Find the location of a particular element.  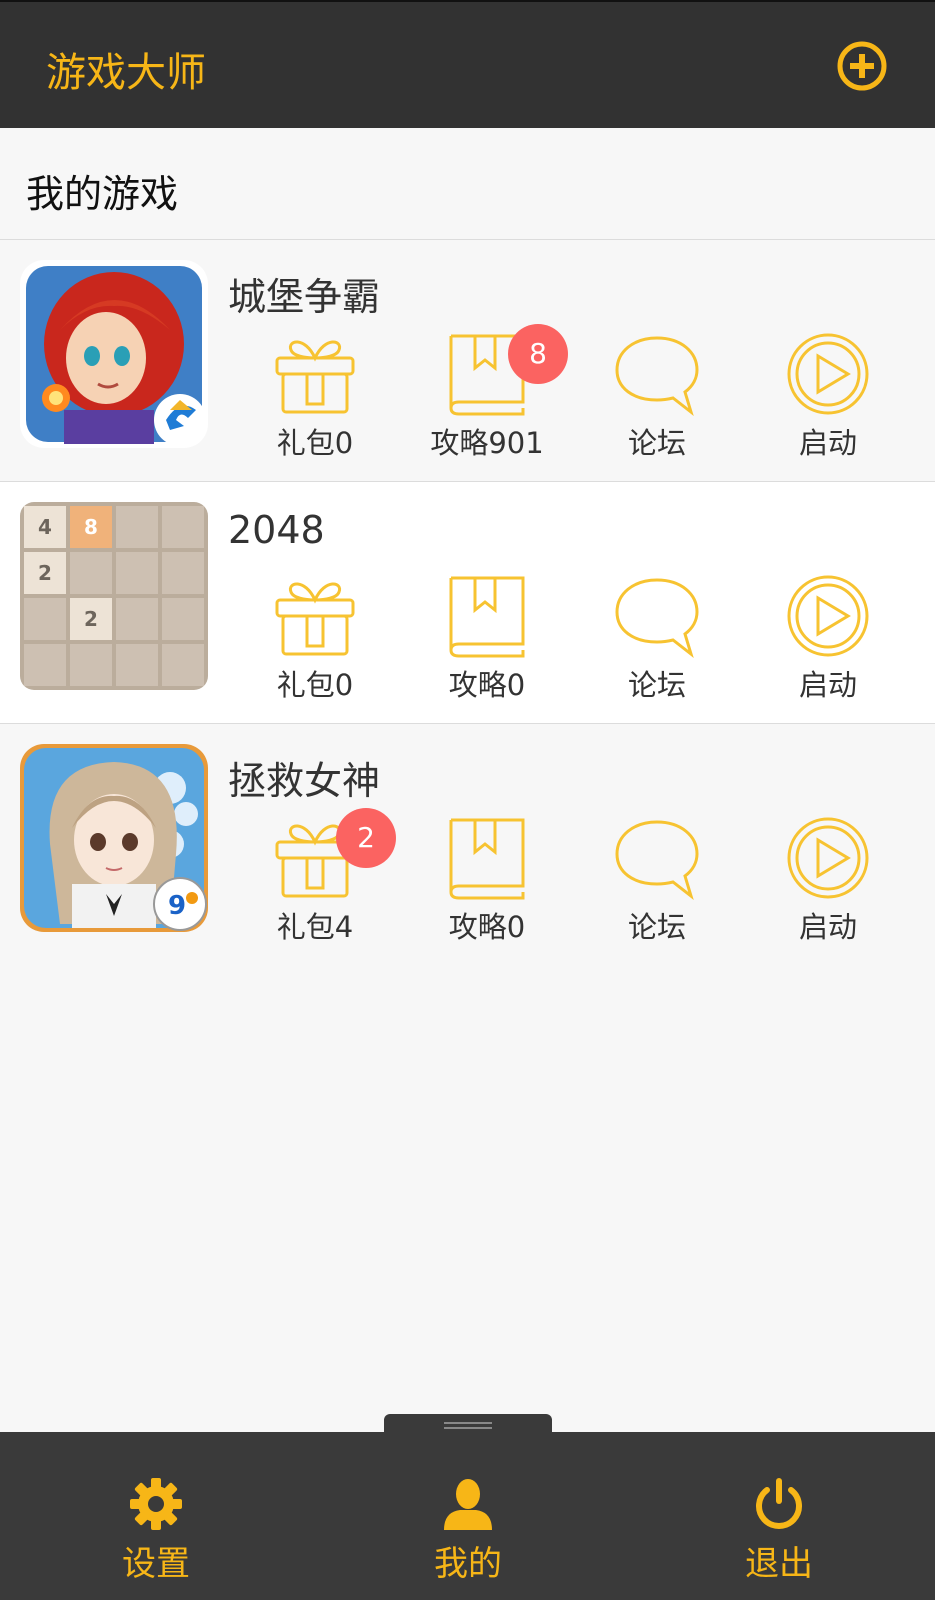

gift-label: 礼包4 is located at coordinates (315, 927).